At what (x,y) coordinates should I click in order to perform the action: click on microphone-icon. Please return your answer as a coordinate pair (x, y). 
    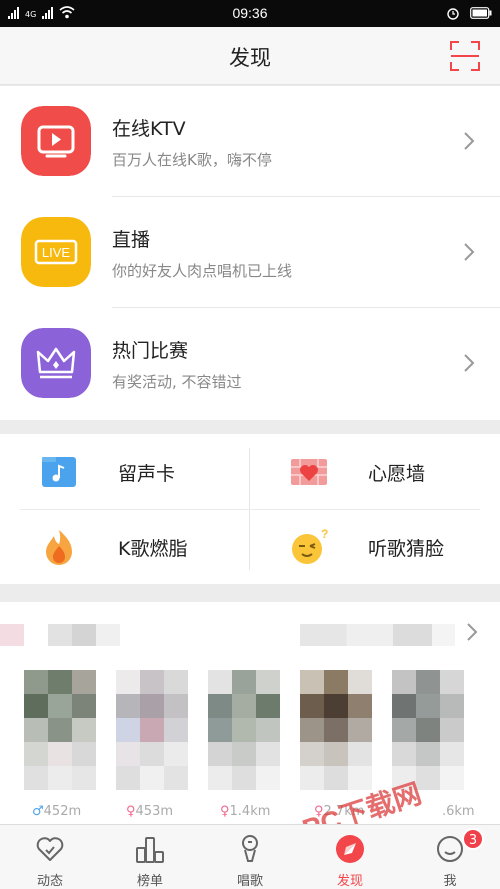
    Looking at the image, I should click on (250, 848).